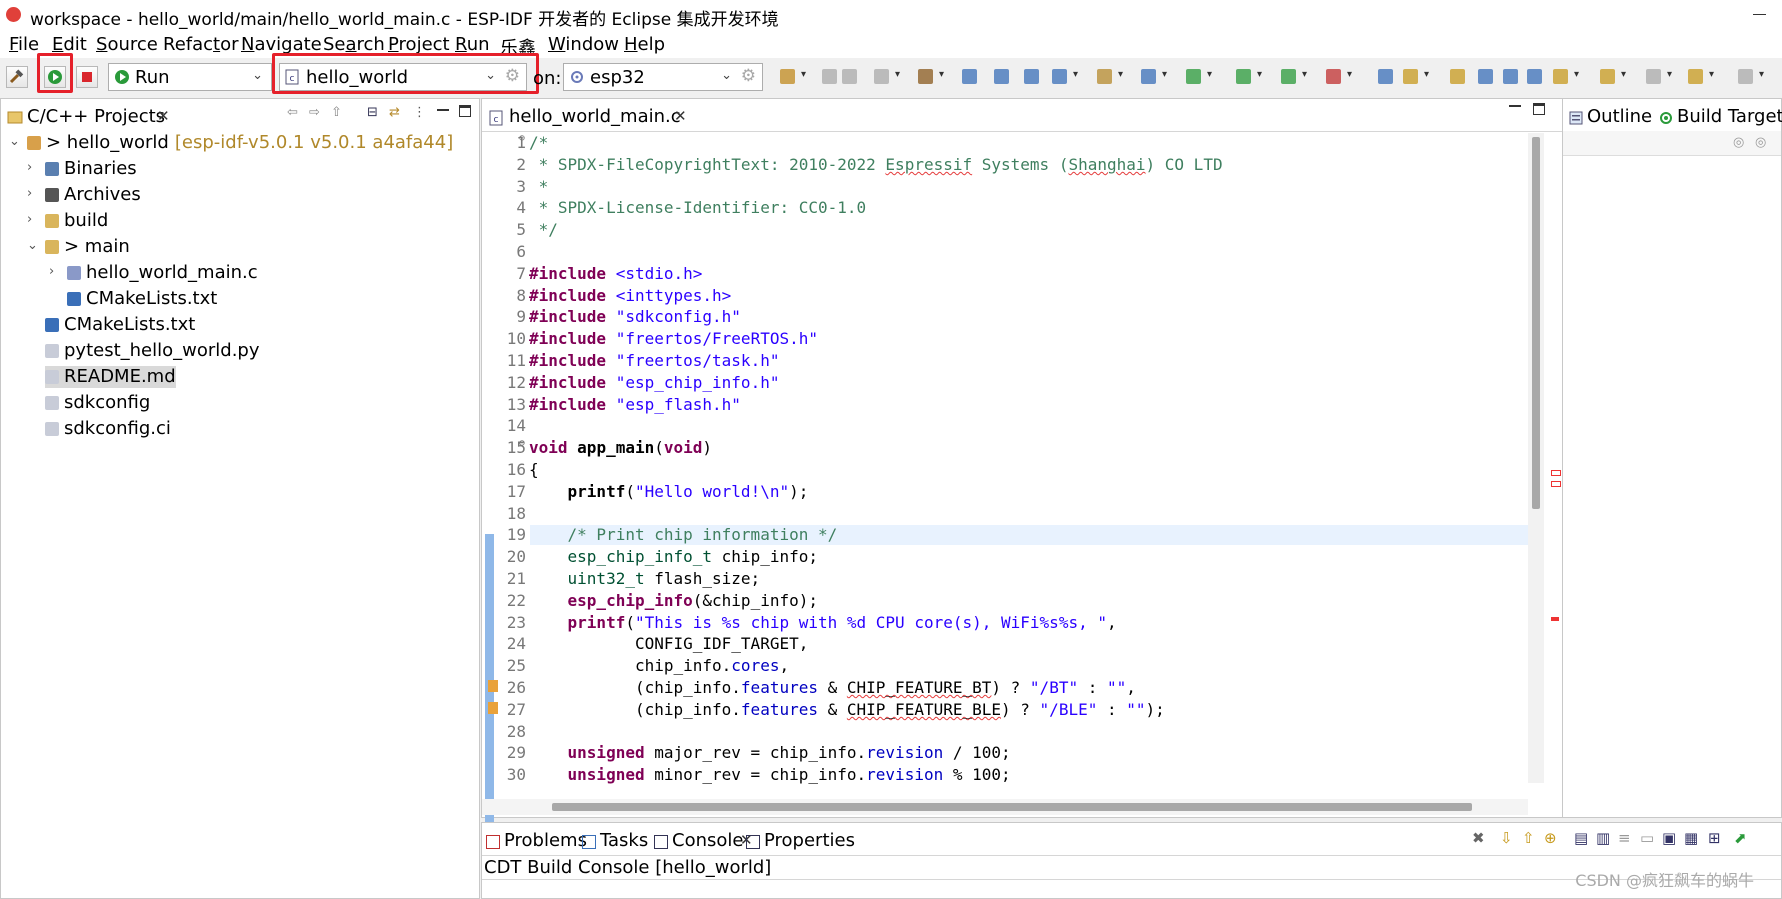  What do you see at coordinates (1647, 838) in the screenshot?
I see `select-console-icon: ▭` at bounding box center [1647, 838].